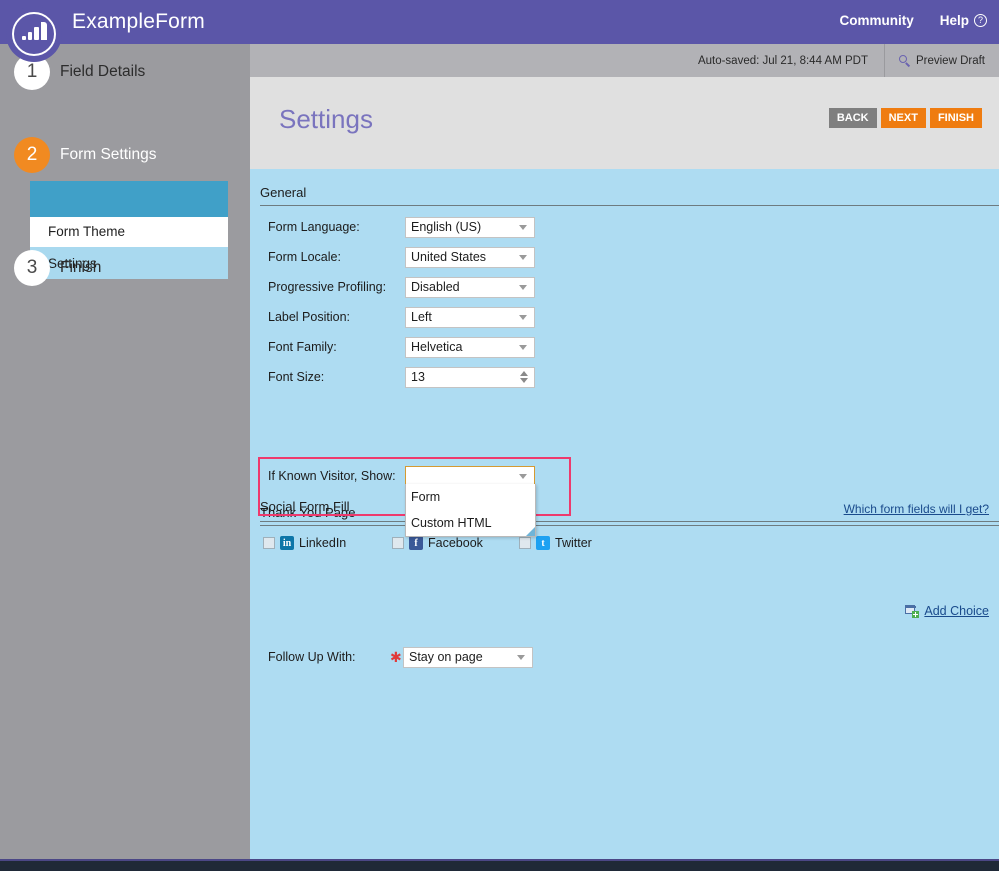 The image size is (999, 871). Describe the element at coordinates (305, 506) in the screenshot. I see `section-header-social-form-fill: Social Form Fill` at that location.